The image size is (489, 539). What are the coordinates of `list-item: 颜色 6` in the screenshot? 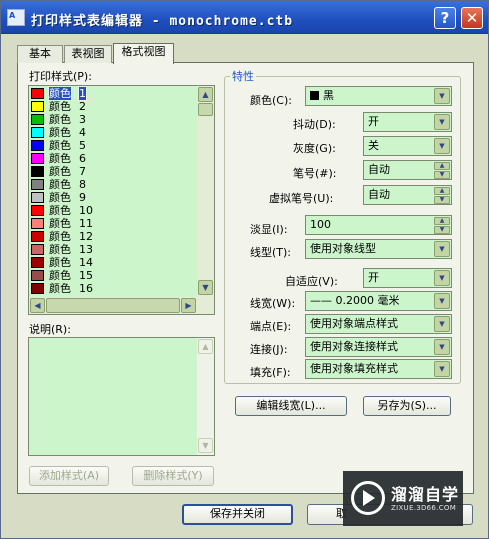 It's located at (113, 158).